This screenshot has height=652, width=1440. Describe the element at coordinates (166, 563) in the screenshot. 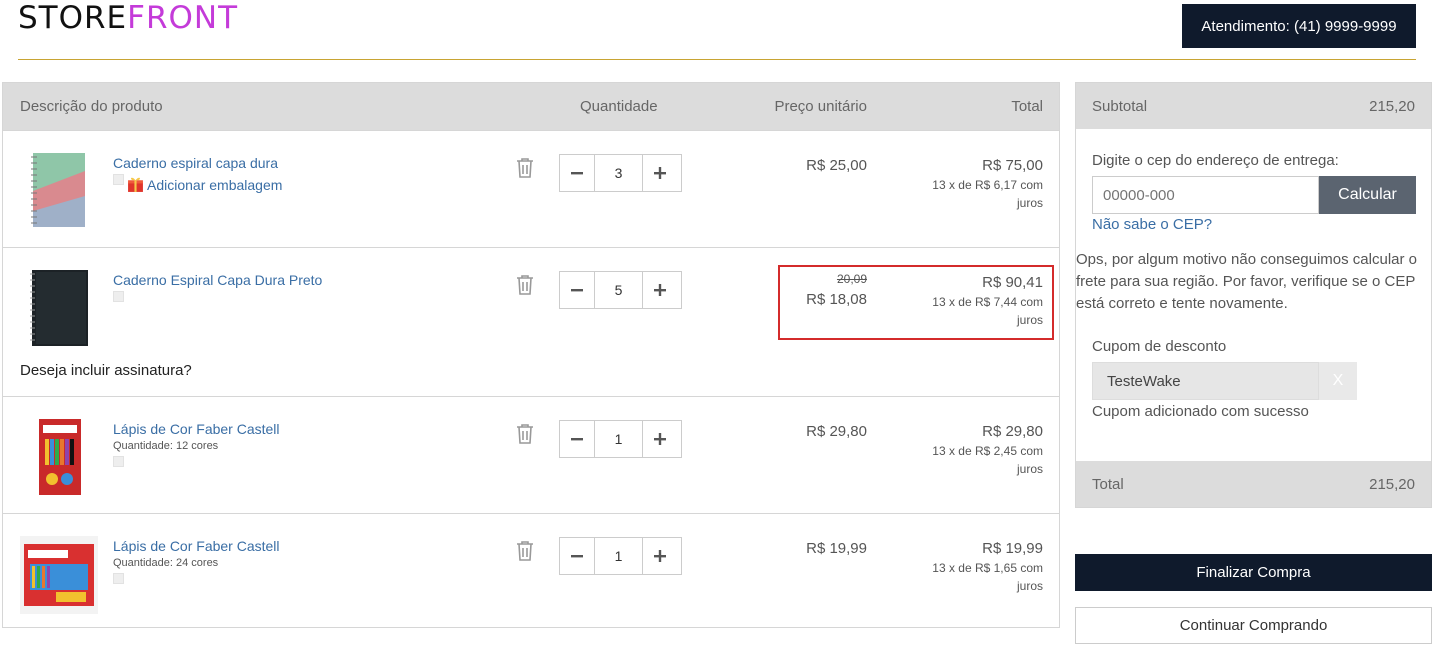

I see `product-variant: Quantidade: 24 cores` at that location.